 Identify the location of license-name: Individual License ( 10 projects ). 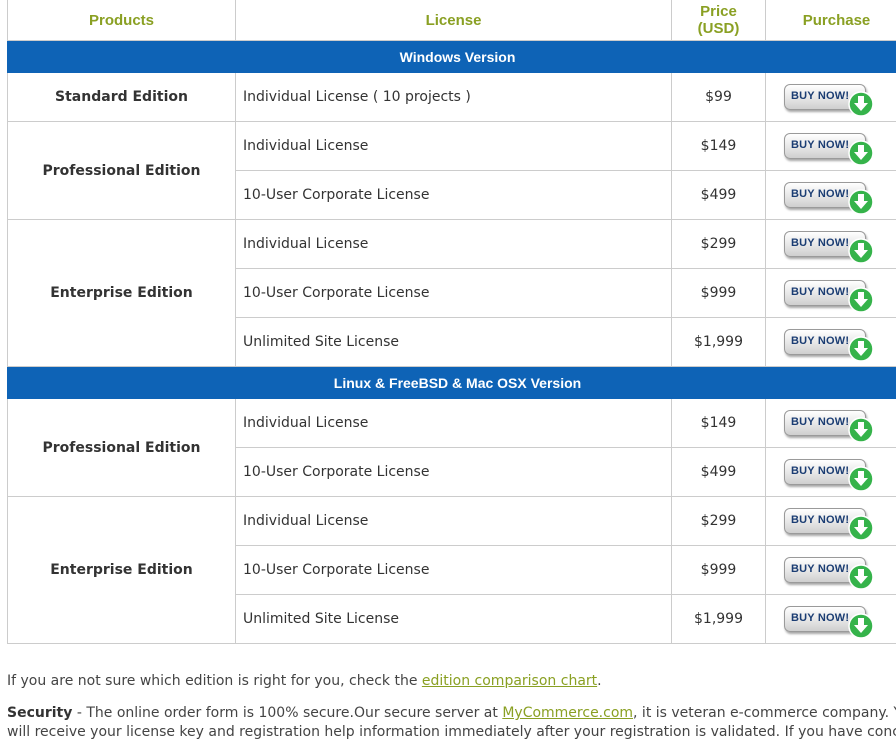
(453, 97).